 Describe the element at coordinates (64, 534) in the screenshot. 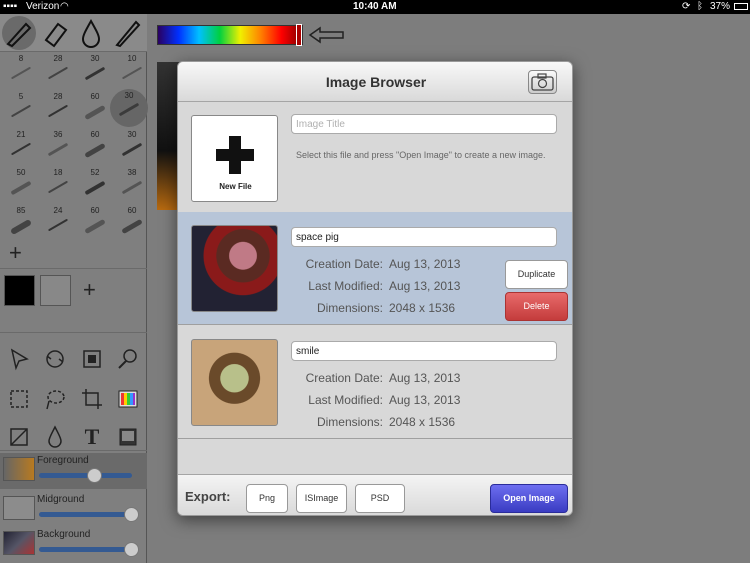

I see `layer-name: Background` at that location.